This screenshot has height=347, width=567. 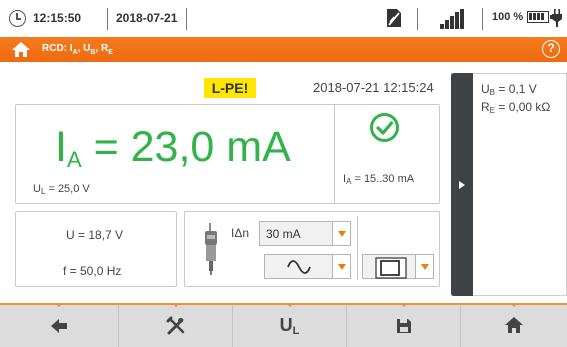 I want to click on bottom-toolbar: UL, so click(x=283, y=325).